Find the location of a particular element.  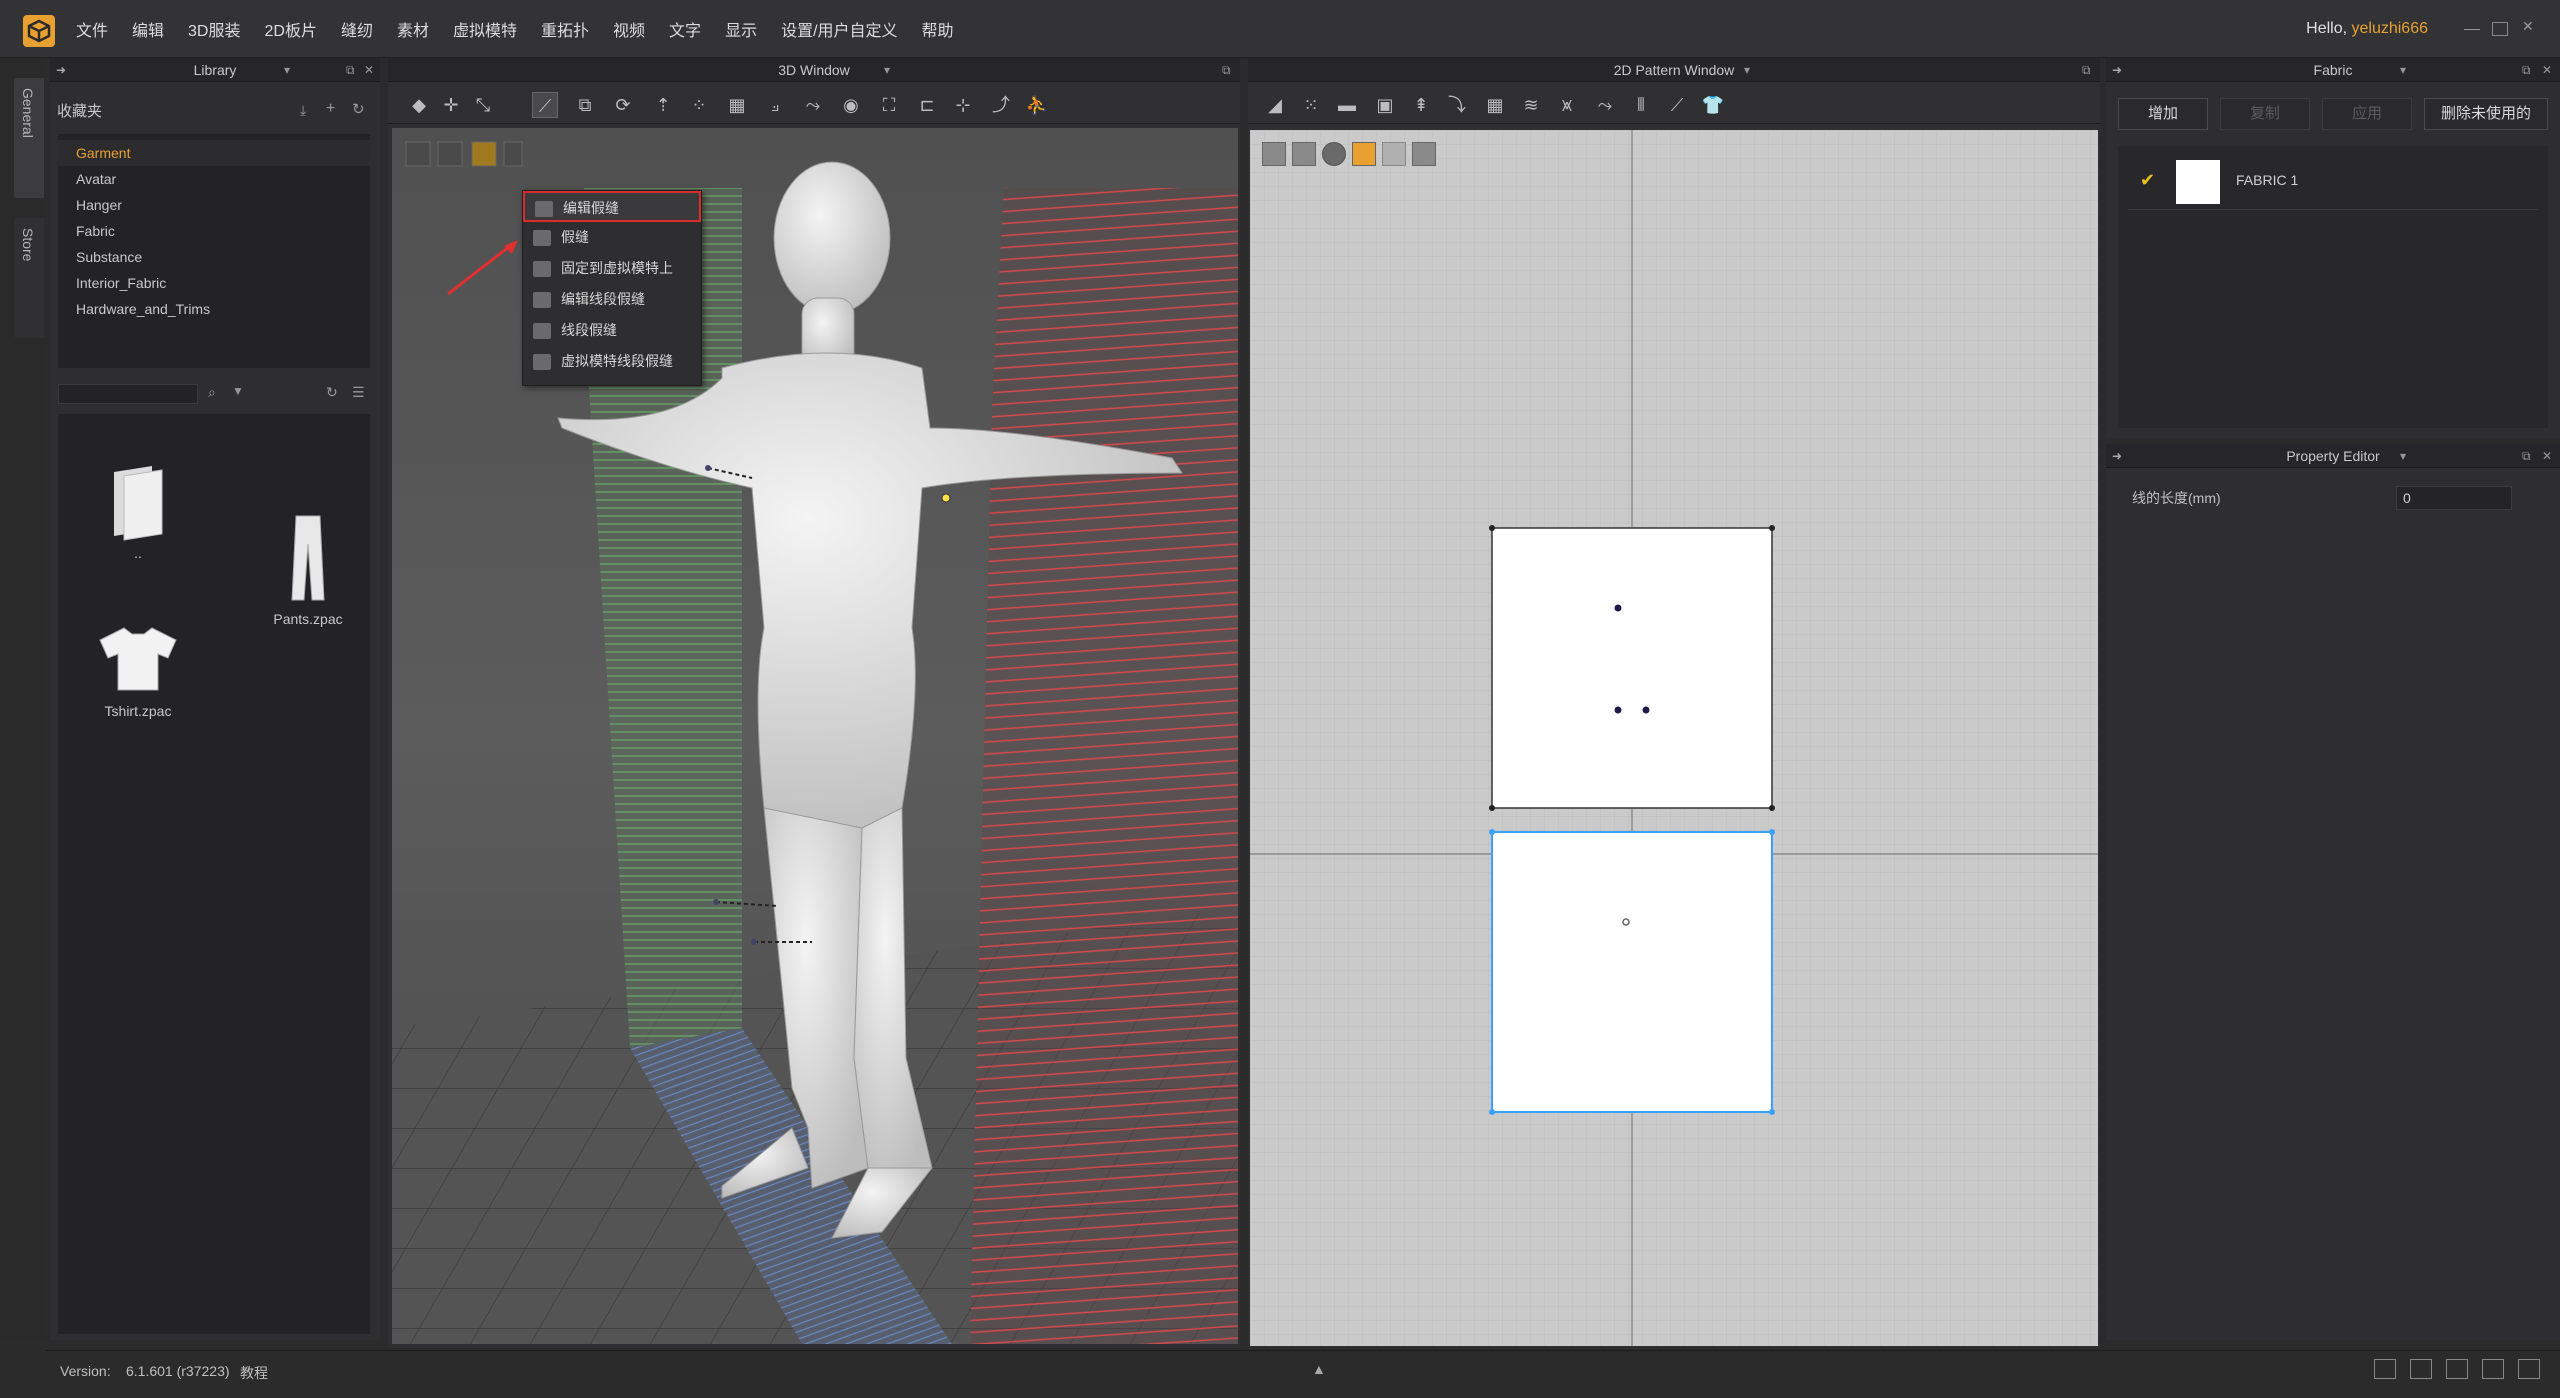

topstitch-tool-icon: ⛶ is located at coordinates (889, 105).